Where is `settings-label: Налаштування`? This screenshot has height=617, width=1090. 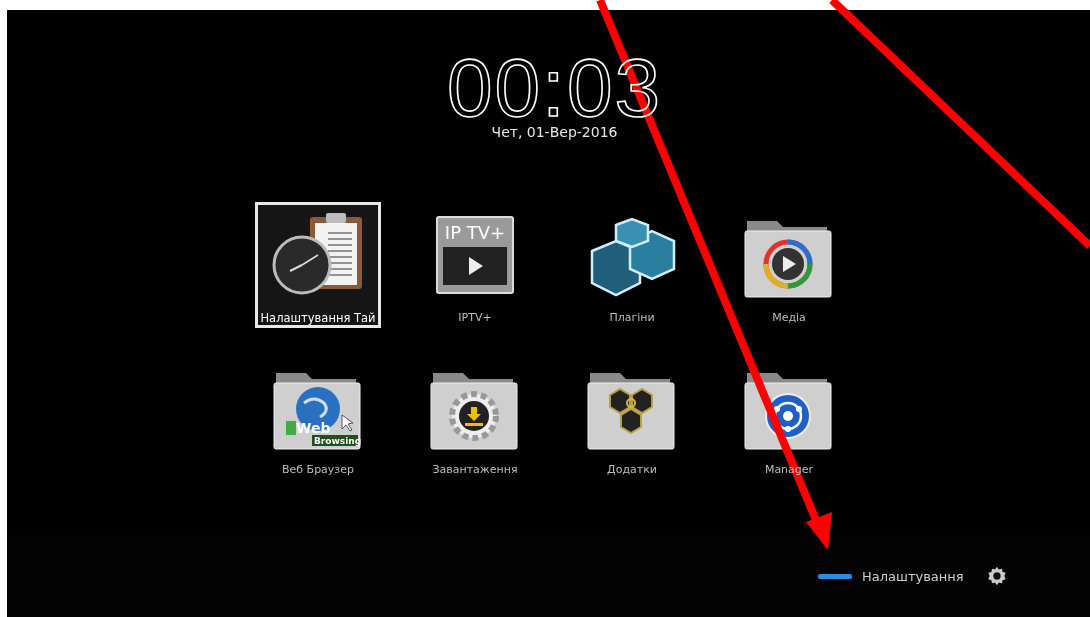
settings-label: Налаштування is located at coordinates (913, 576).